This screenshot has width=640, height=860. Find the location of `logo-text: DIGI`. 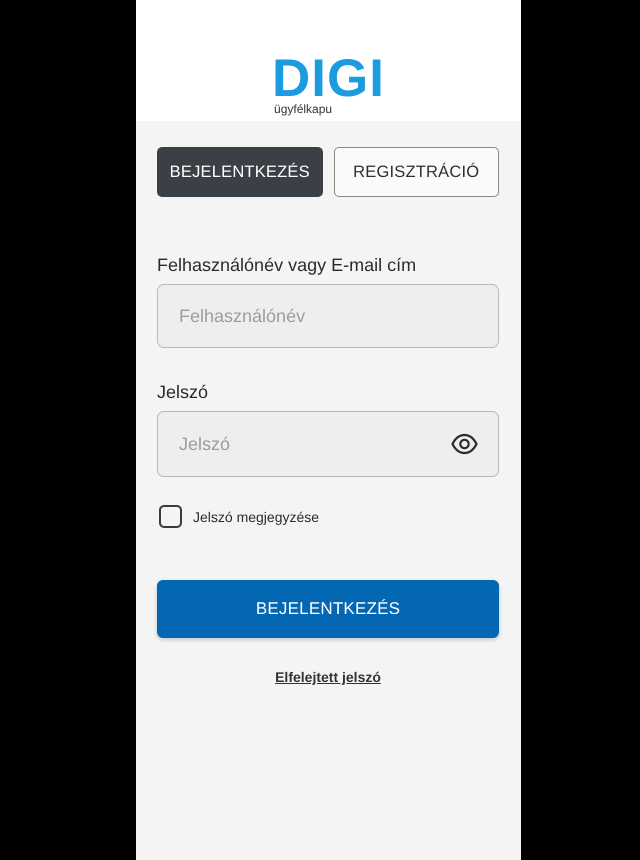

logo-text: DIGI is located at coordinates (328, 79).